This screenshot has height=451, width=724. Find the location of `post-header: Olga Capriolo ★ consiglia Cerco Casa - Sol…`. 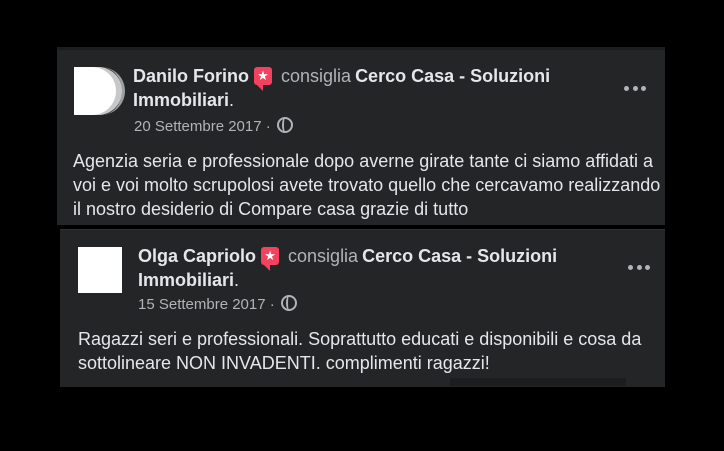

post-header: Olga Capriolo ★ consiglia Cerco Casa - Sol… is located at coordinates (368, 268).